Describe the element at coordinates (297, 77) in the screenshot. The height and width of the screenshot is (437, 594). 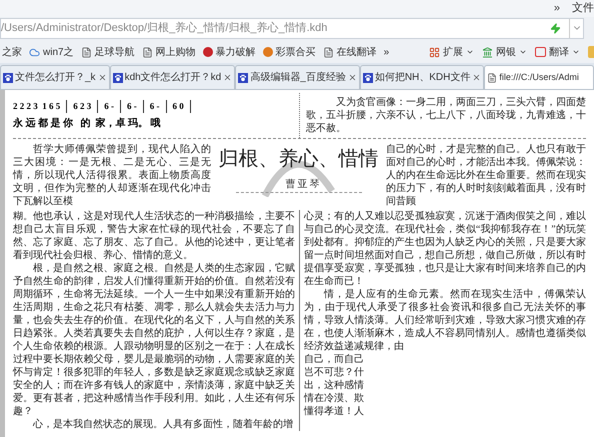
I see `browser-tab: 高级编辑器_百度经验` at that location.